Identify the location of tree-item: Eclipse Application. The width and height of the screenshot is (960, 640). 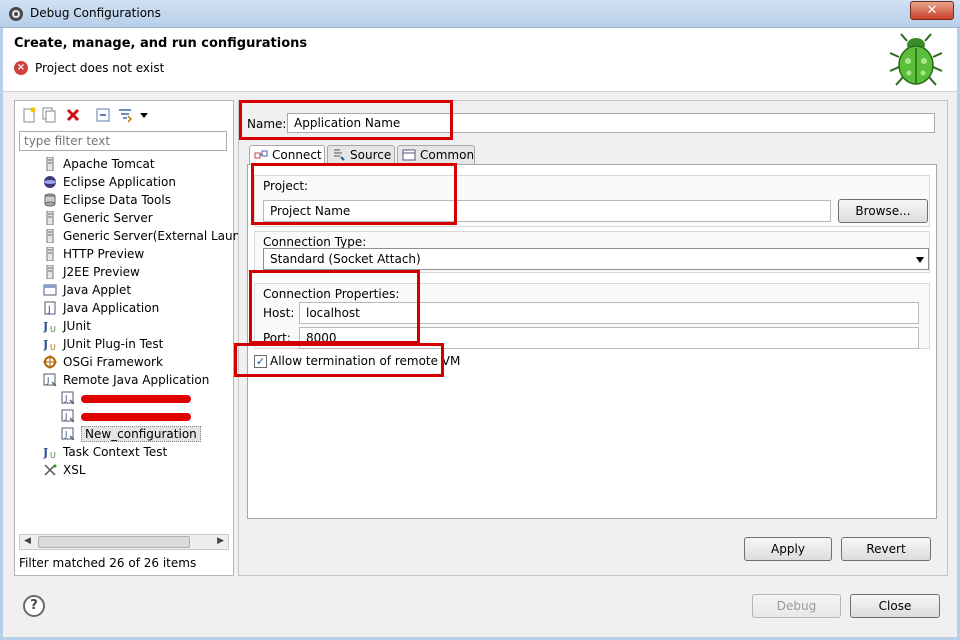
(109, 182).